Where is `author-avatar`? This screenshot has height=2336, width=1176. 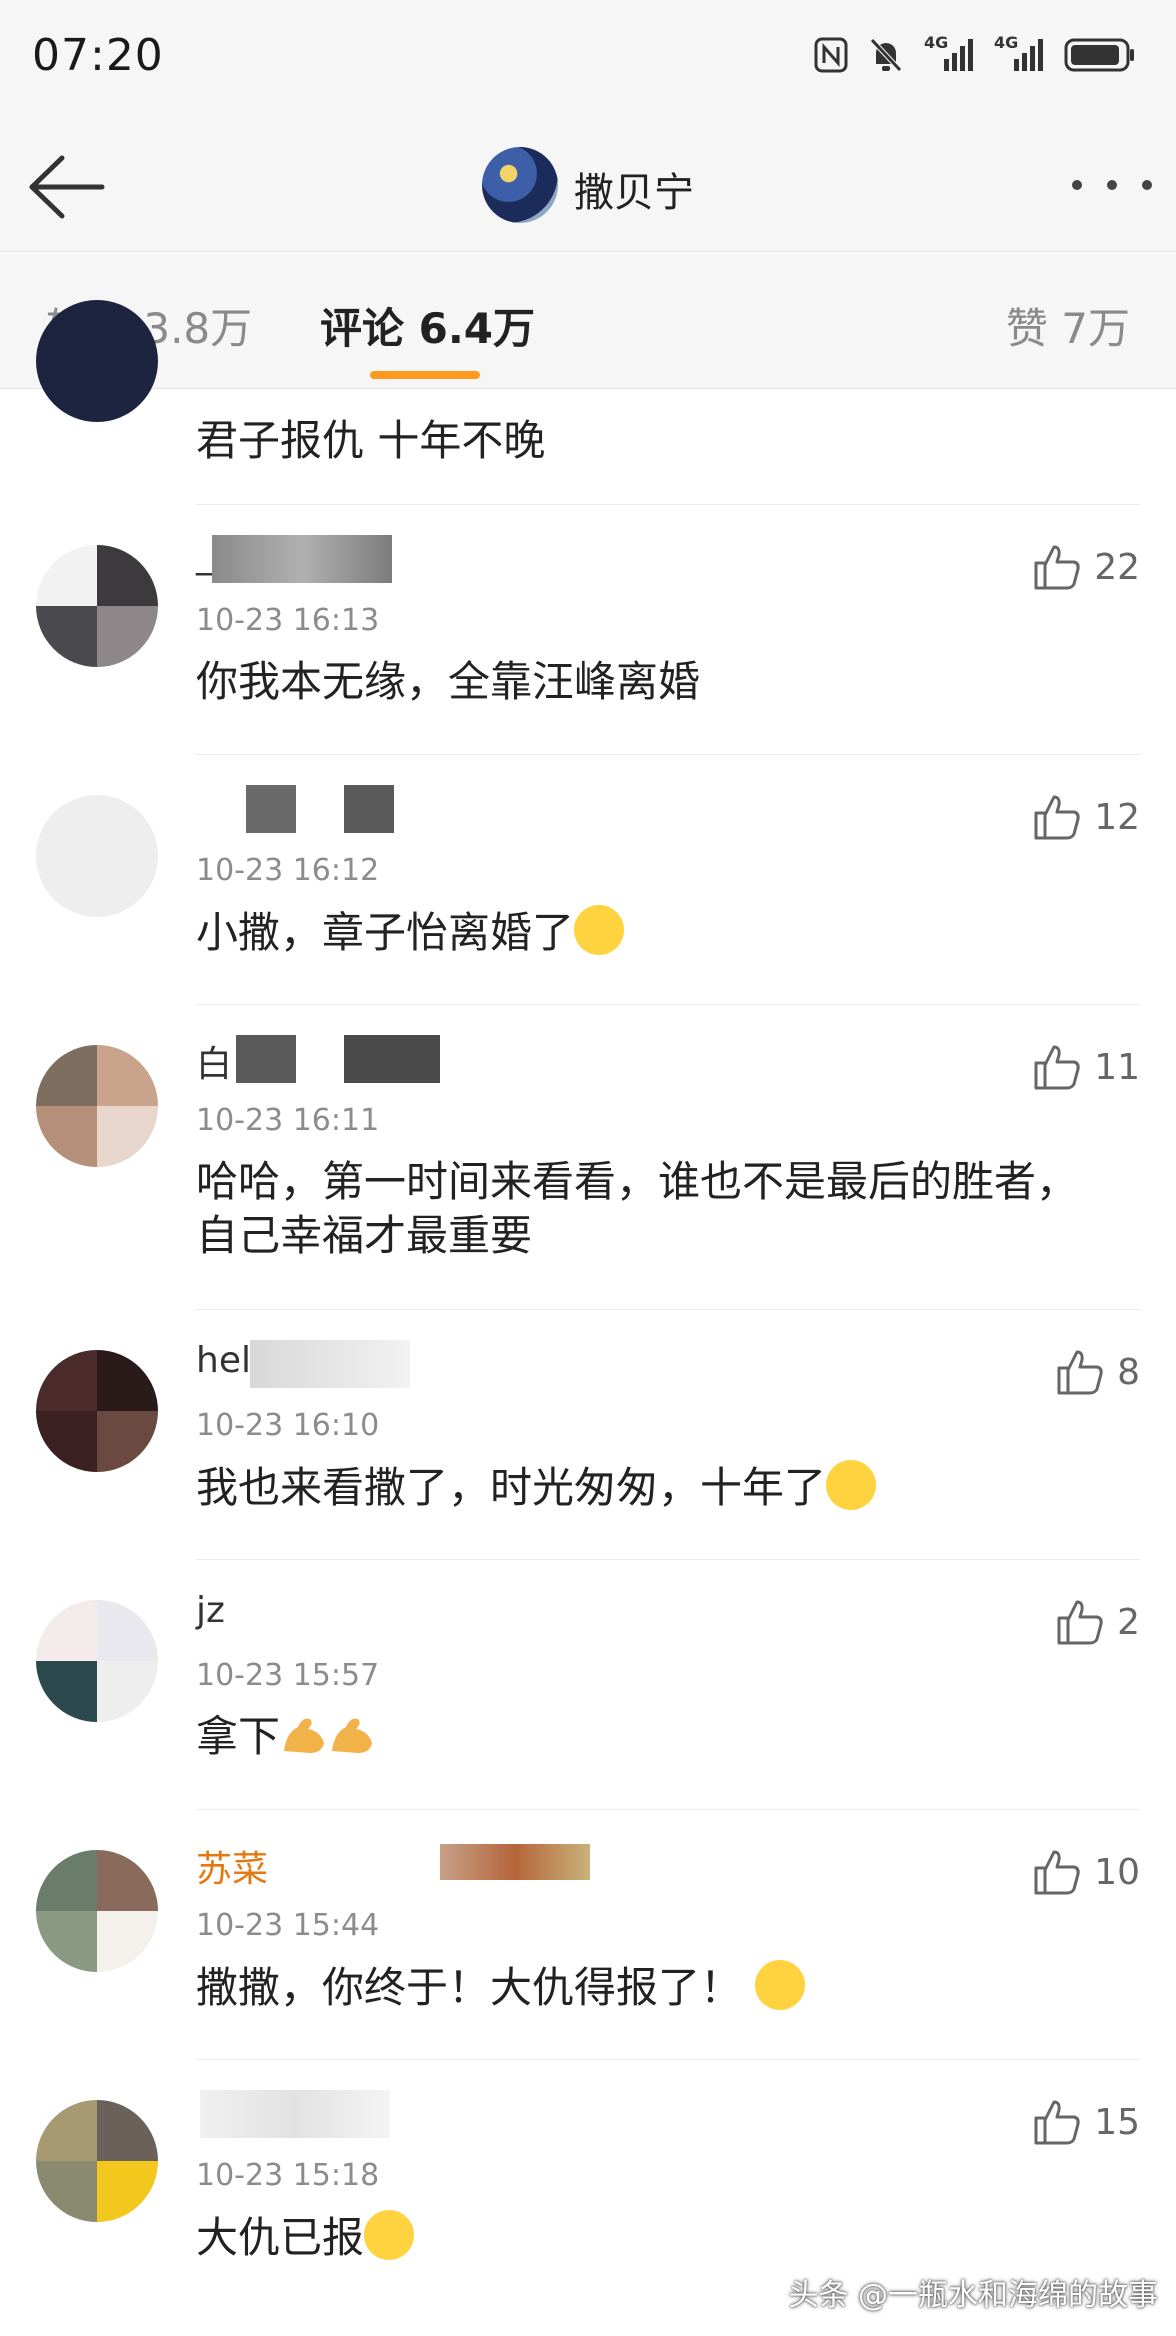 author-avatar is located at coordinates (520, 185).